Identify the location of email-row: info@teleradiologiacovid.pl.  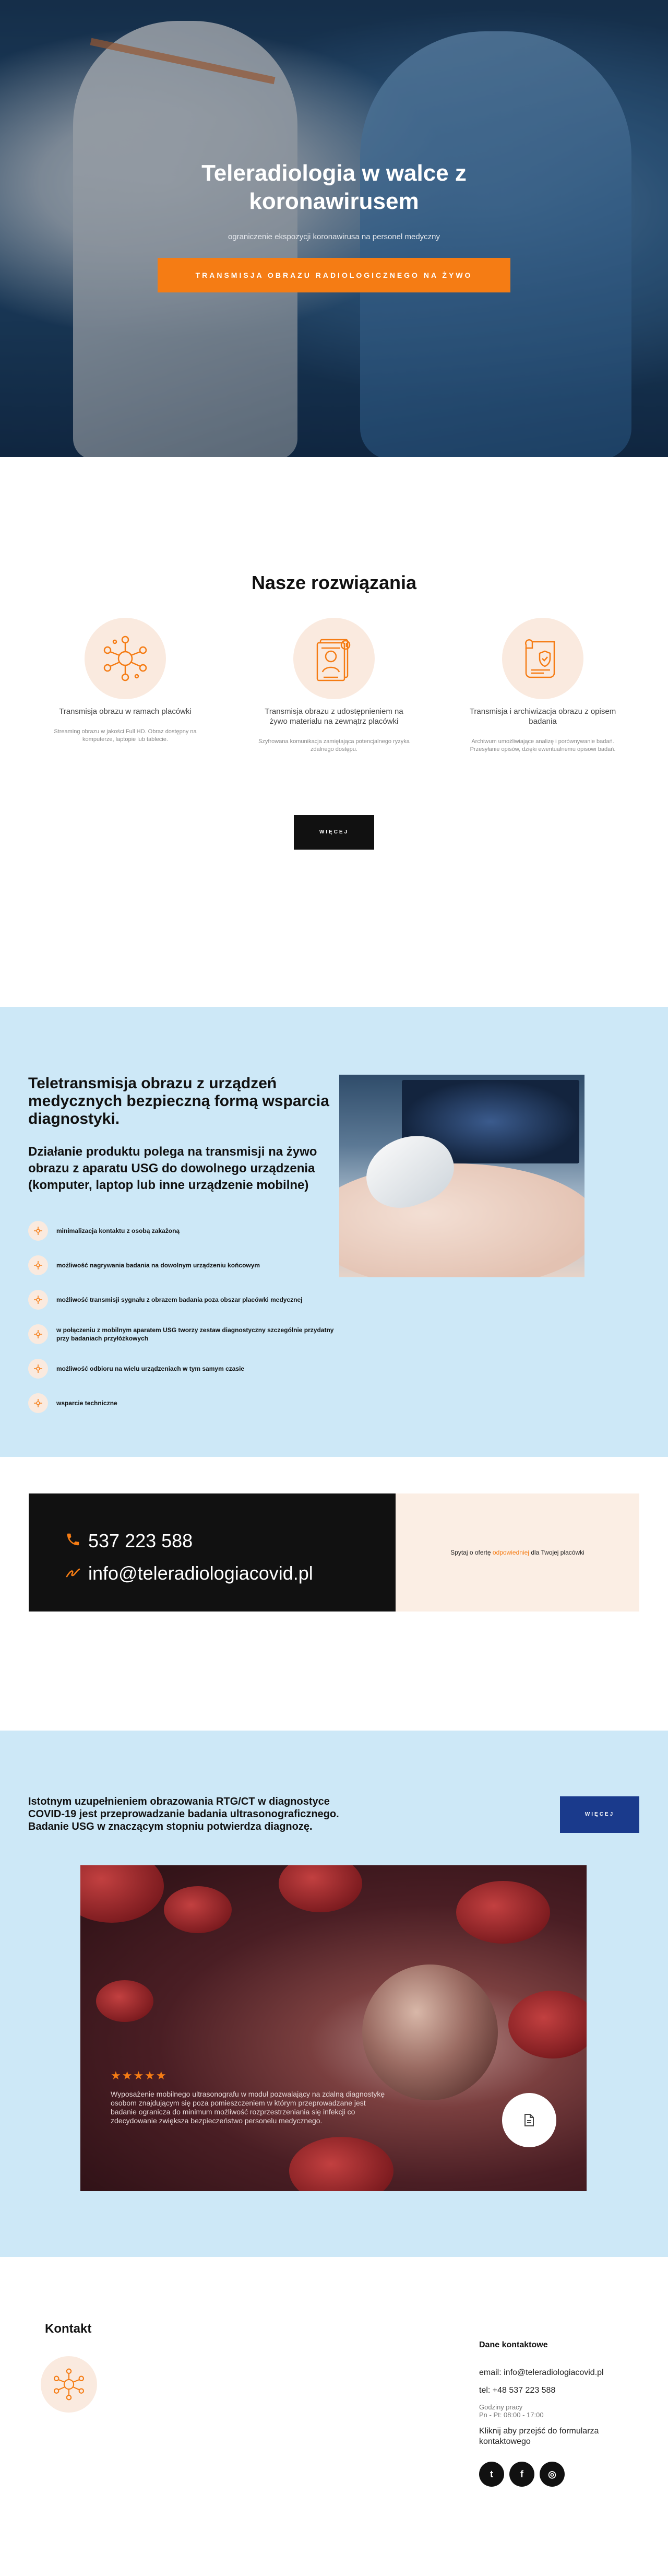
(230, 1573).